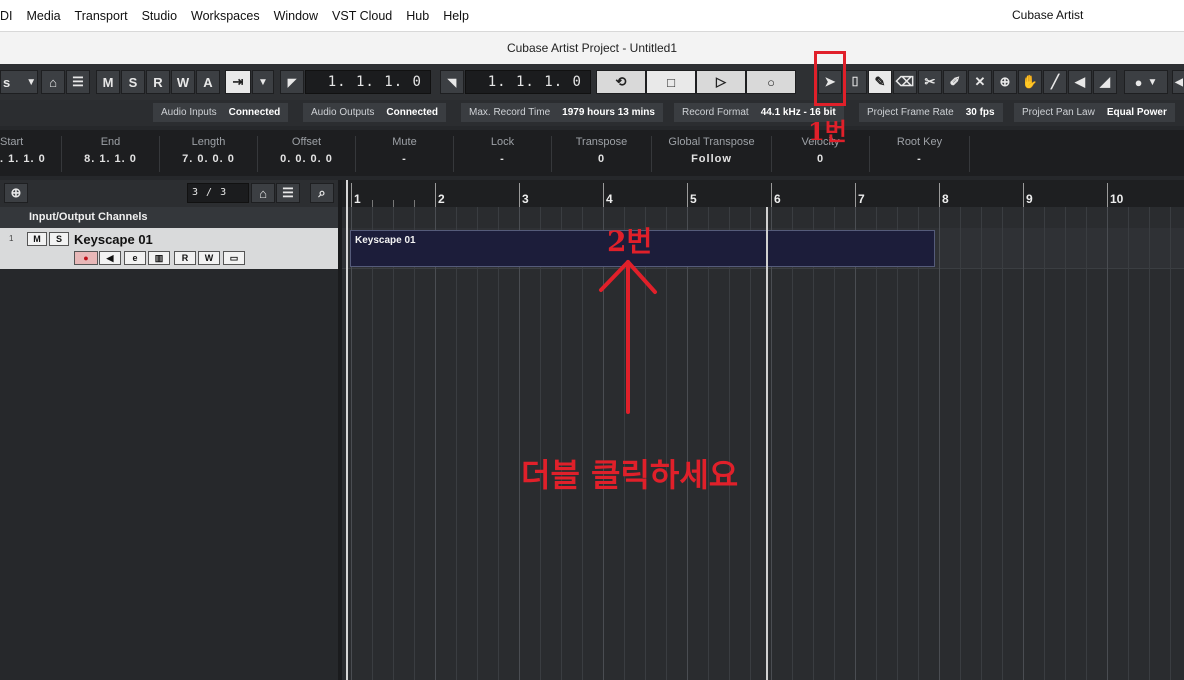 This screenshot has height=680, width=1184. What do you see at coordinates (1146, 82) in the screenshot?
I see `snap-dropdown: ● ▼` at bounding box center [1146, 82].